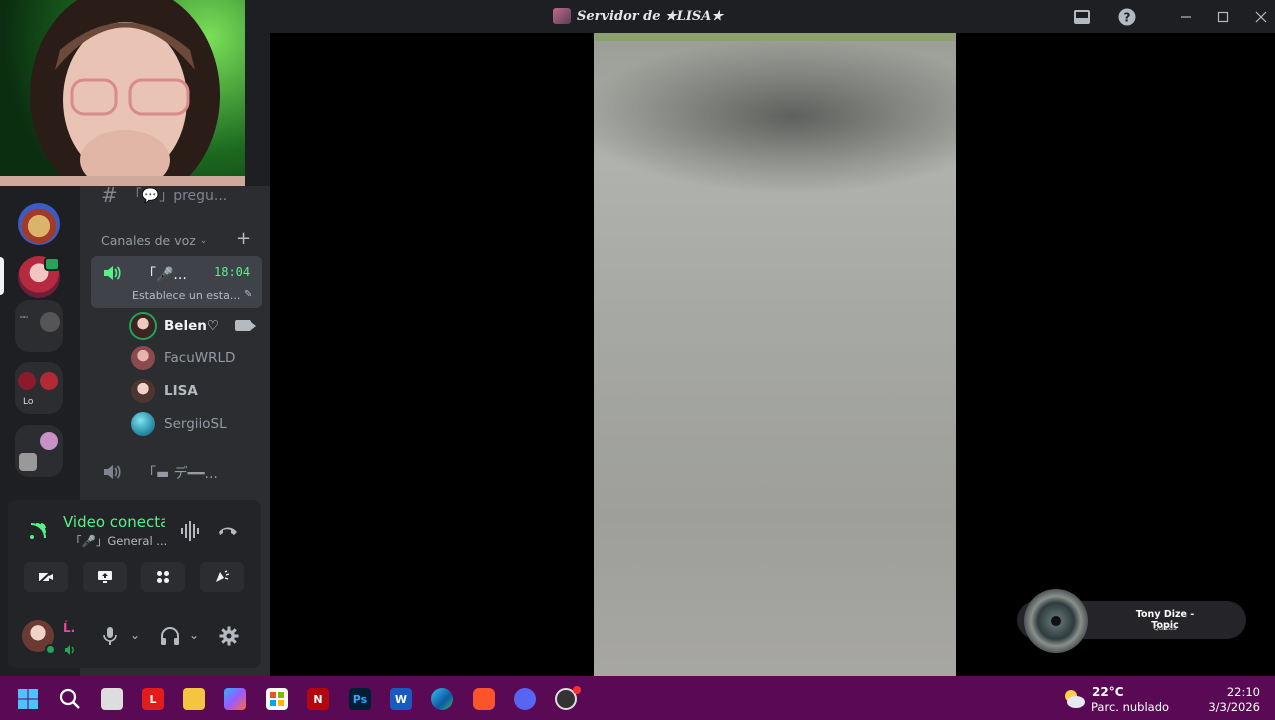 Image resolution: width=1275 pixels, height=720 pixels. What do you see at coordinates (114, 522) in the screenshot?
I see `voice-connected-title: Video conectado` at bounding box center [114, 522].